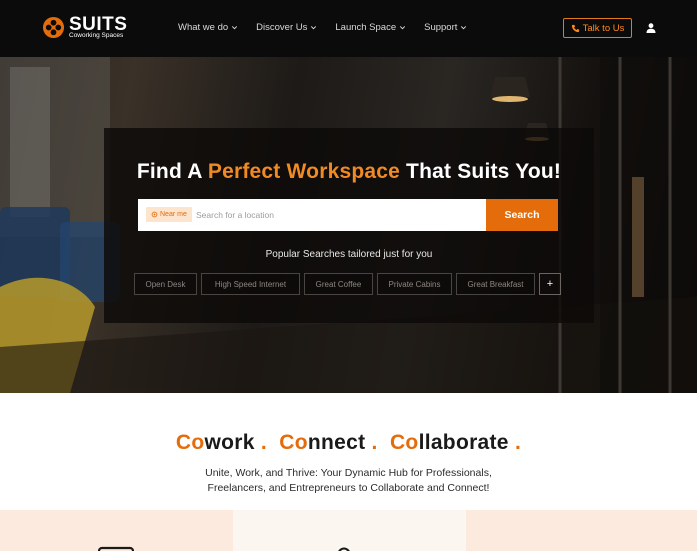 Image resolution: width=697 pixels, height=551 pixels. What do you see at coordinates (53, 27) in the screenshot?
I see `logo-mark-icon` at bounding box center [53, 27].